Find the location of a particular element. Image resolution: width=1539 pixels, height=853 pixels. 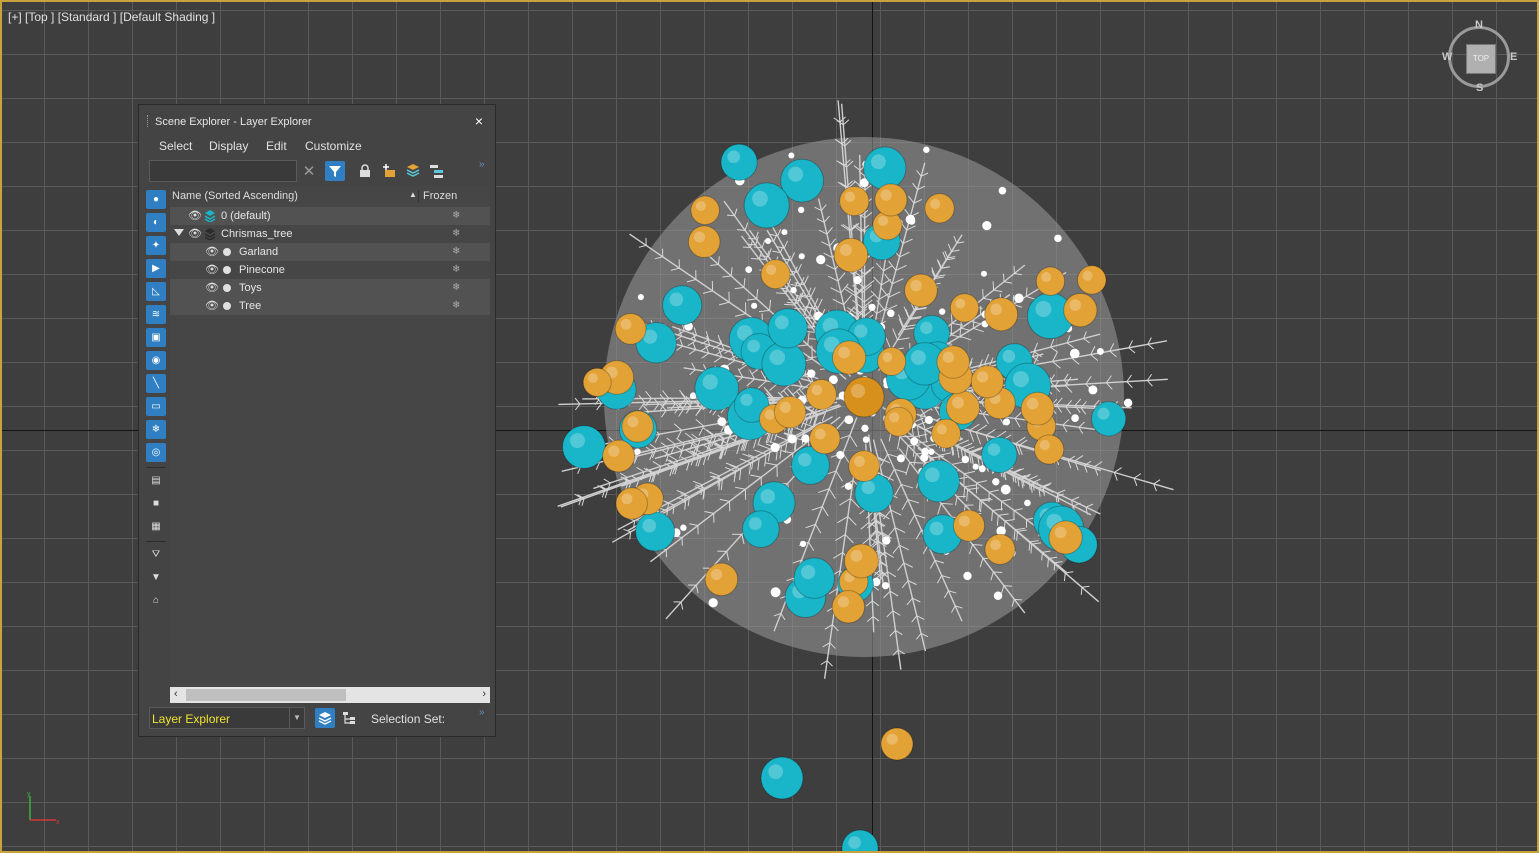

menu-edit: Edit is located at coordinates (276, 146).